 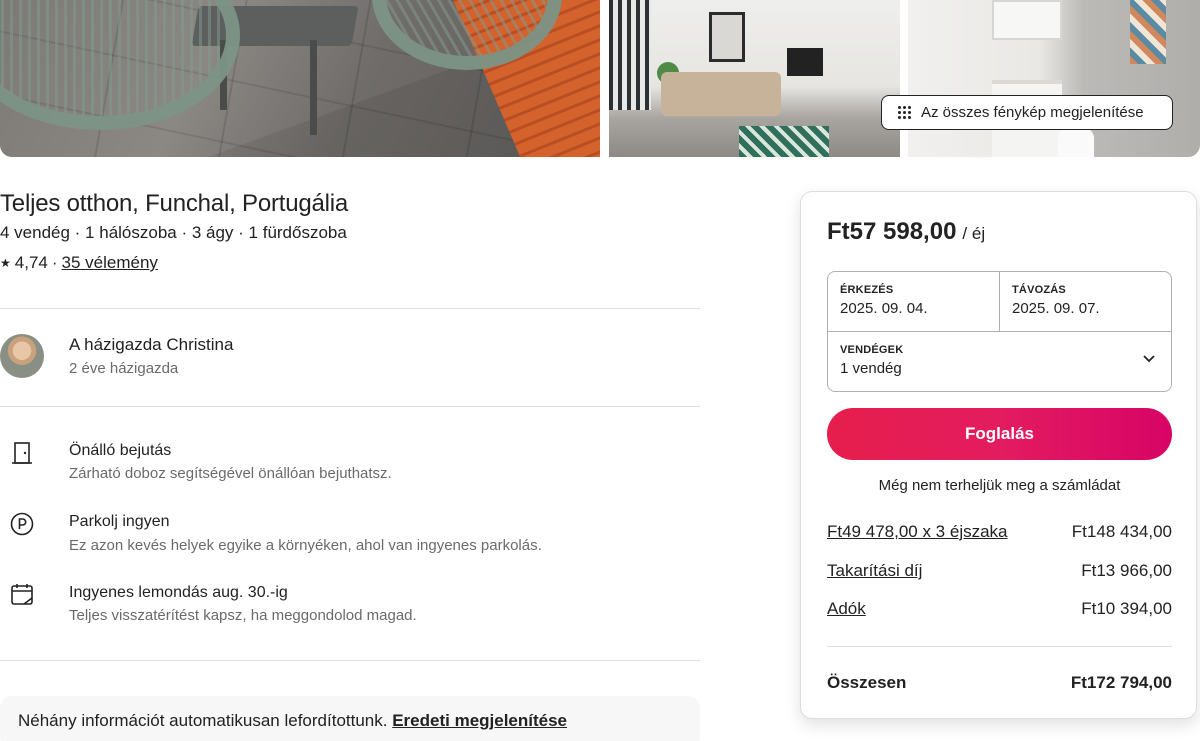 I want to click on guests-label: VENDÉGEK, so click(x=872, y=350).